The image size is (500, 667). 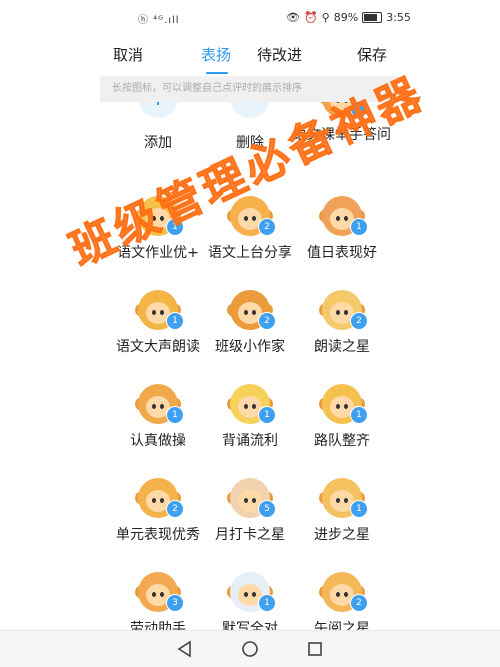 I want to click on clock: 3:55, so click(x=398, y=17).